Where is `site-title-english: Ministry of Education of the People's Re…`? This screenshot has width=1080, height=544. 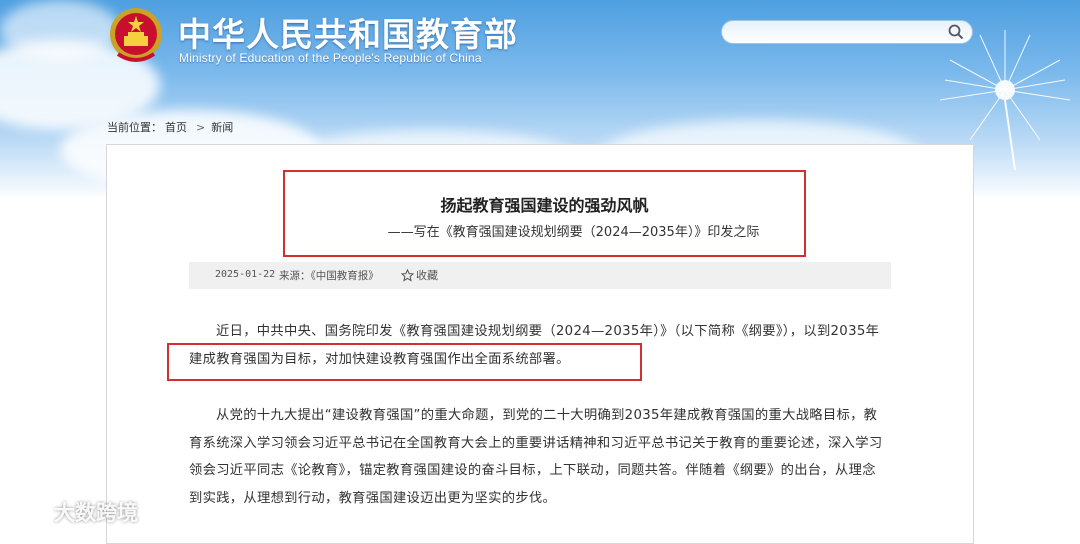
site-title-english: Ministry of Education of the People's Re… is located at coordinates (330, 58).